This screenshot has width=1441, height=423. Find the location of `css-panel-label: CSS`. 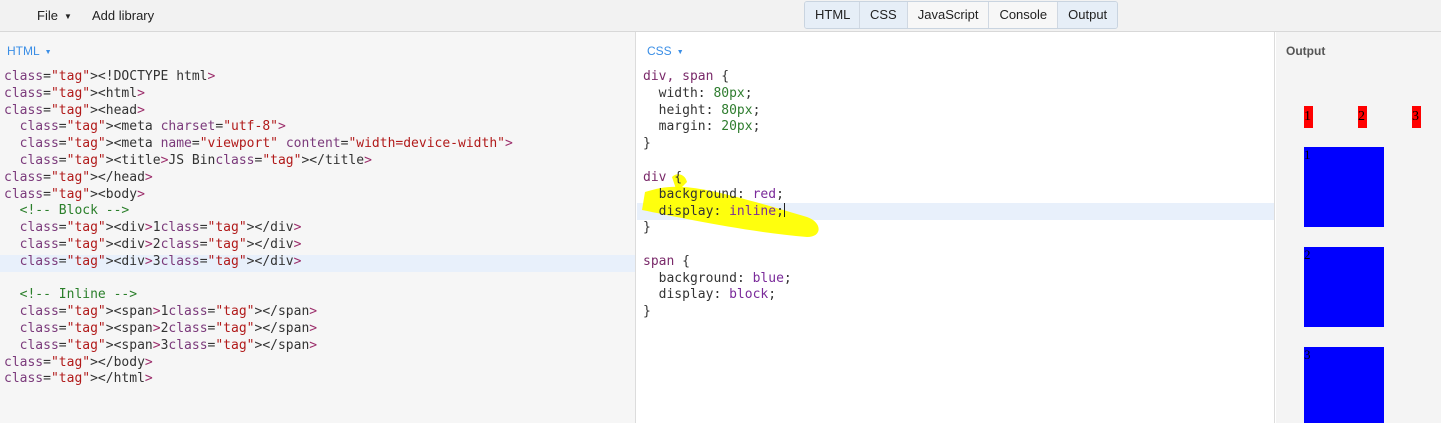

css-panel-label: CSS is located at coordinates (659, 51).